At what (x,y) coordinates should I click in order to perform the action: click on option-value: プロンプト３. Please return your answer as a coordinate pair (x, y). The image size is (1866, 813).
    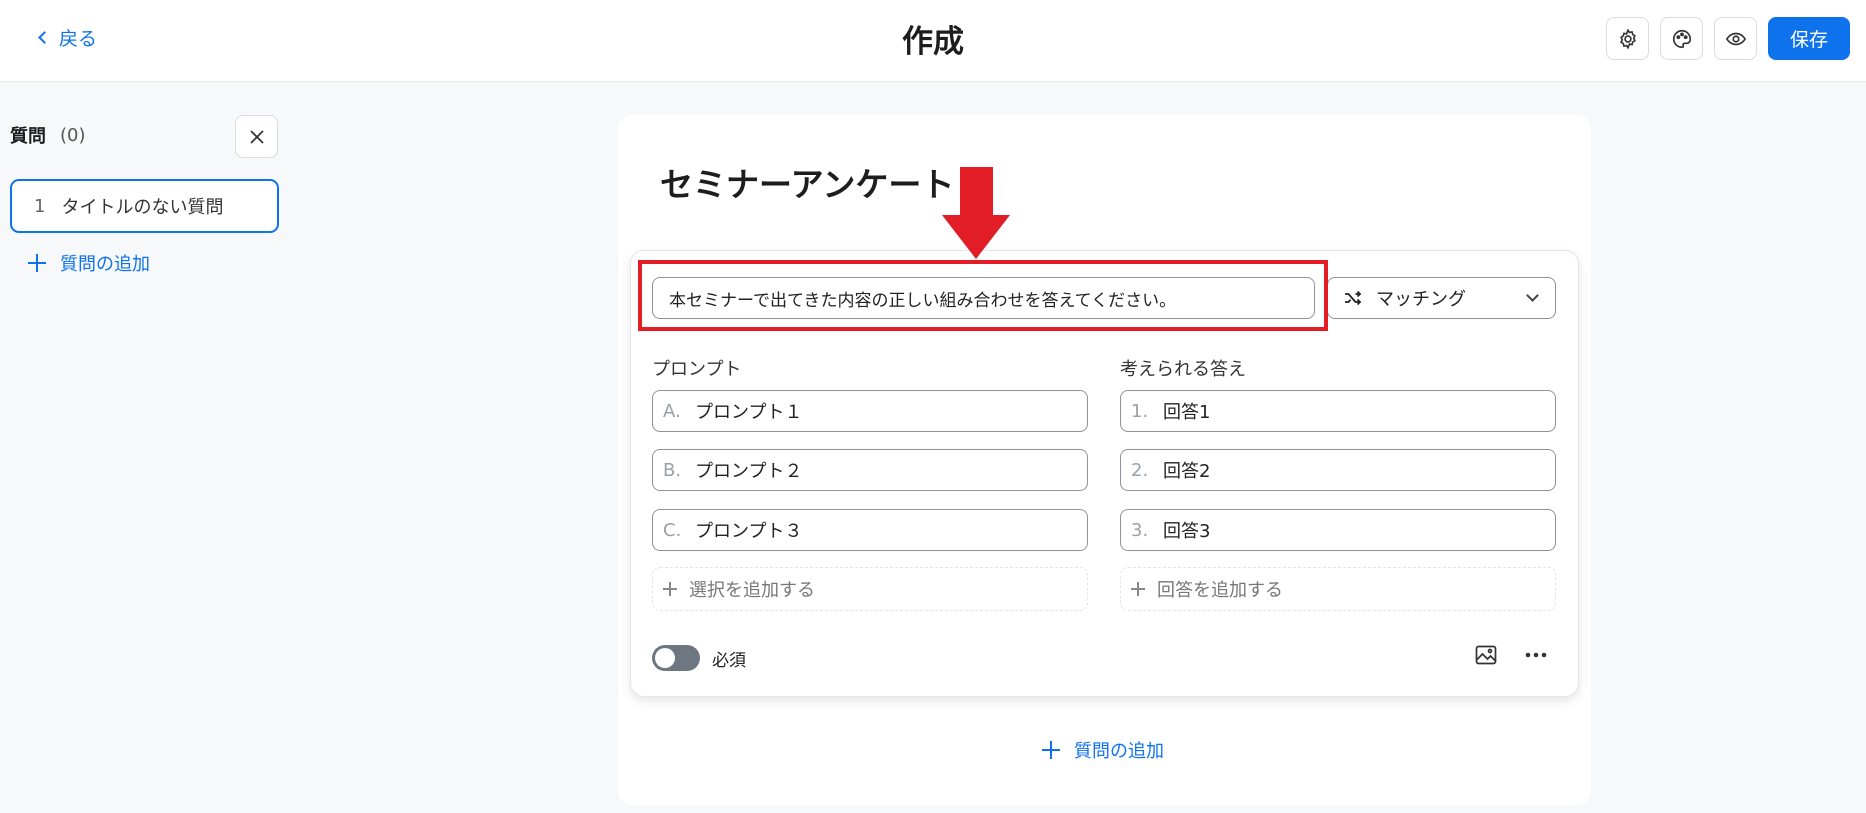
    Looking at the image, I should click on (749, 531).